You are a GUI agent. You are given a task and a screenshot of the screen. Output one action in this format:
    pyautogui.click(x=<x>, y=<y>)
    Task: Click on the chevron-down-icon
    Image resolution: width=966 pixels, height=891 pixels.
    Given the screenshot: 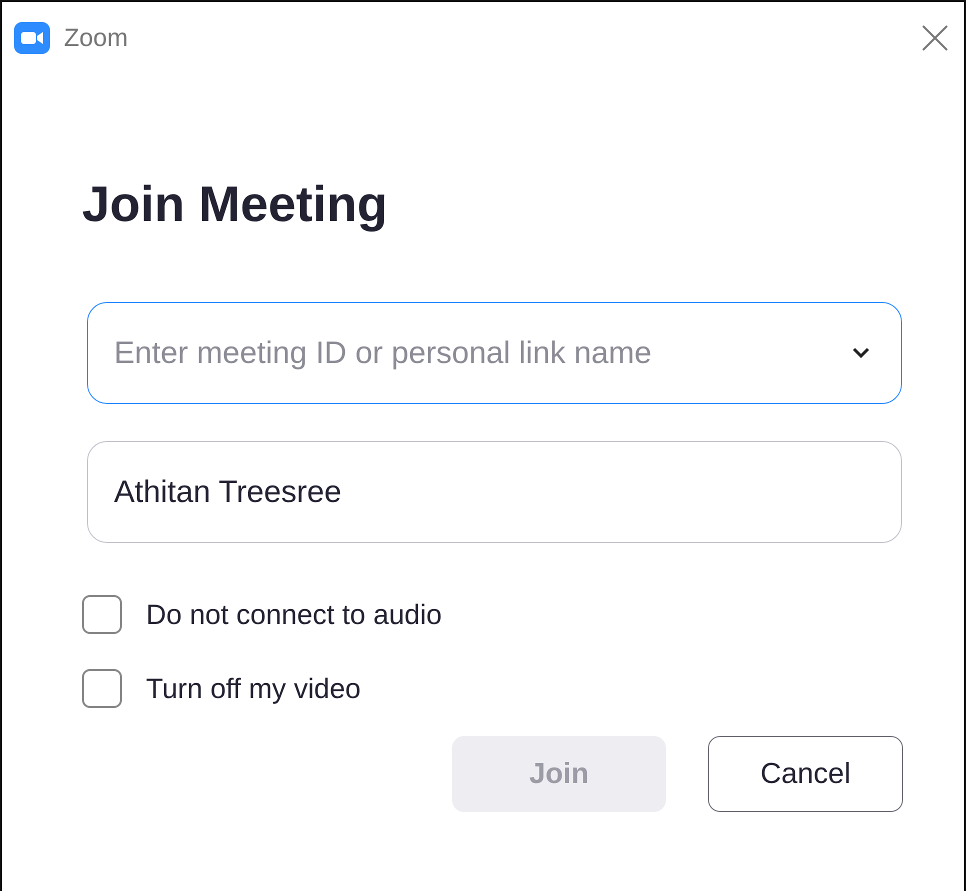 What is the action you would take?
    pyautogui.click(x=861, y=353)
    